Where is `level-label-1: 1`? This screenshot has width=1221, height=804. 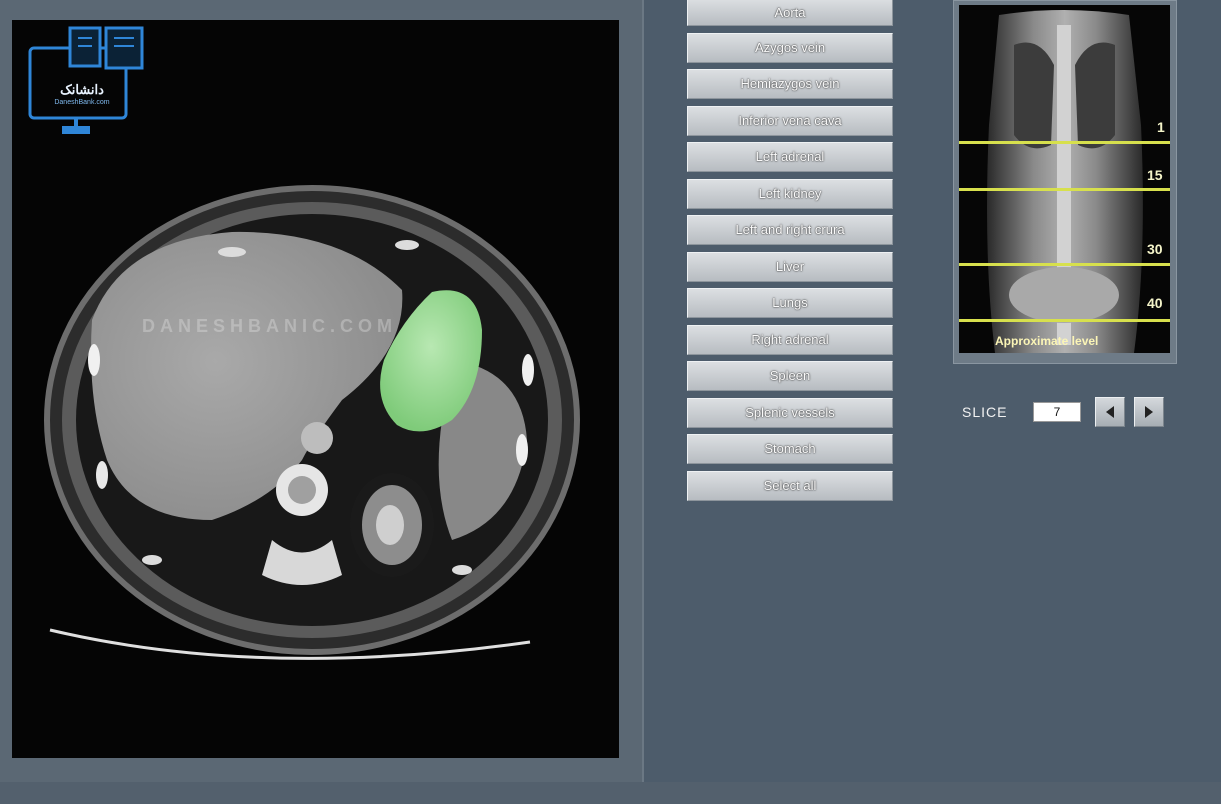
level-label-1: 1 is located at coordinates (1161, 127).